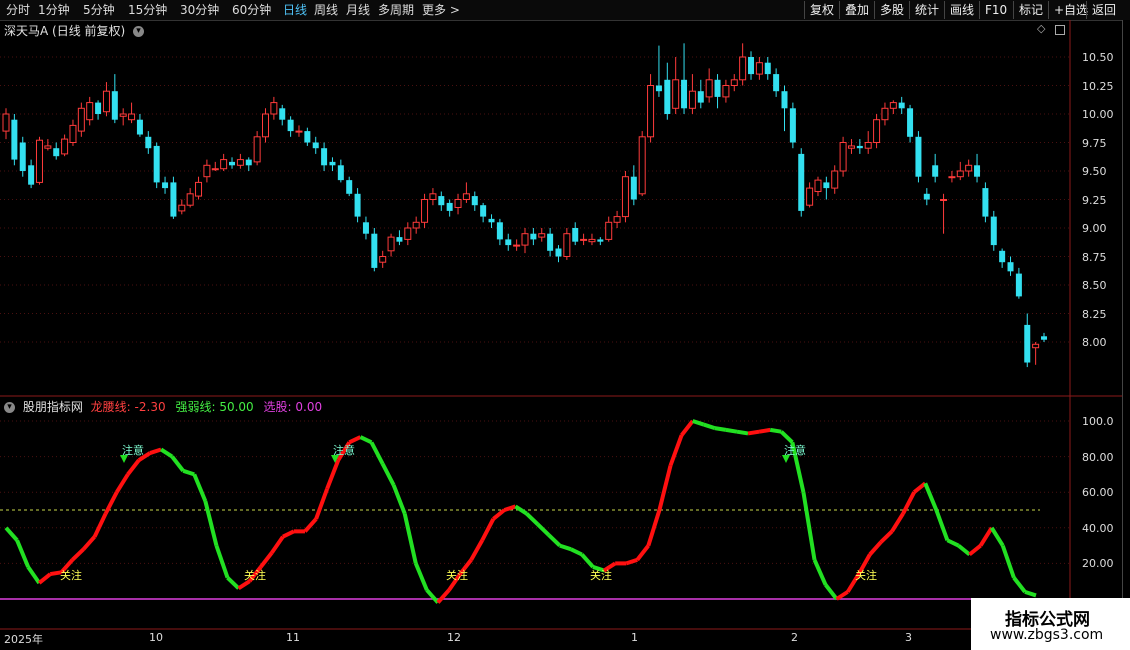 Image resolution: width=1130 pixels, height=650 pixels. I want to click on indicator-tick: 20.00, so click(1098, 563).